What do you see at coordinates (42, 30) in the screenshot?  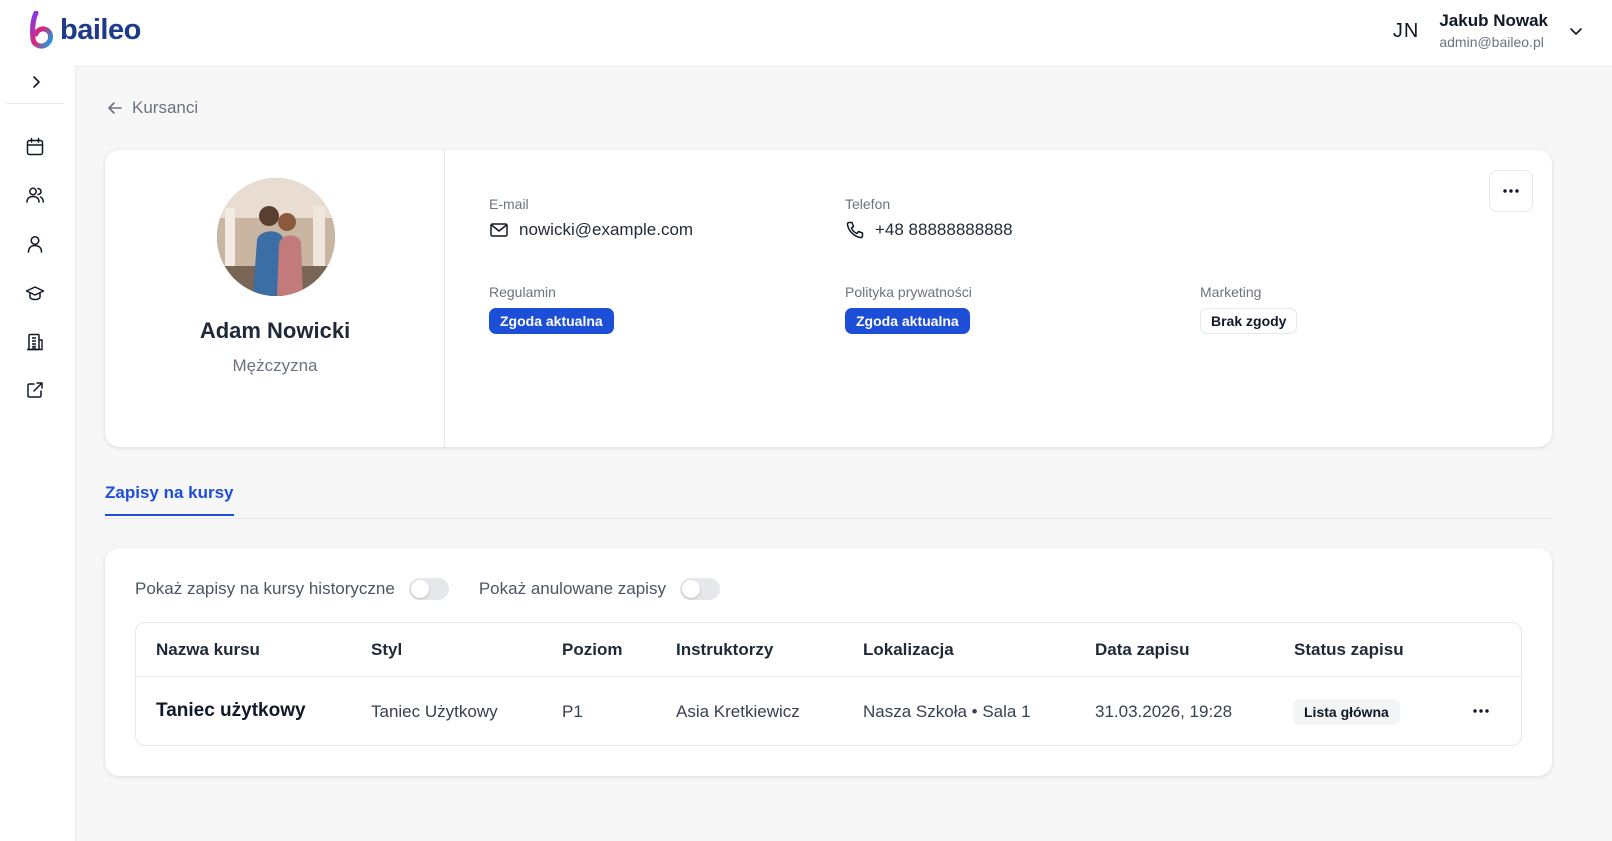 I see `baileo-logo-icon` at bounding box center [42, 30].